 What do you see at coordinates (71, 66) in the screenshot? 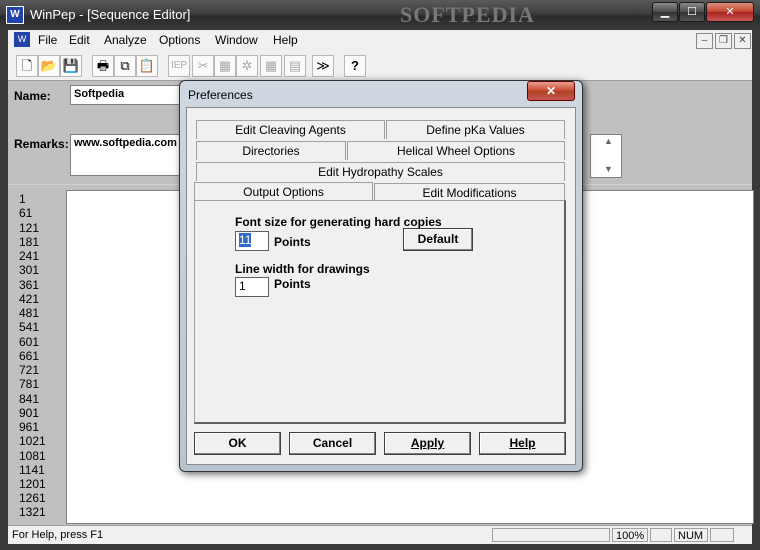
I see `save-icon: 💾` at bounding box center [71, 66].